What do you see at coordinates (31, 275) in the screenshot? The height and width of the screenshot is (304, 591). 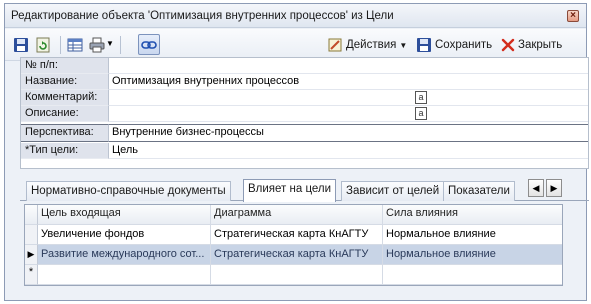 I see `new-row-indicator: *` at bounding box center [31, 275].